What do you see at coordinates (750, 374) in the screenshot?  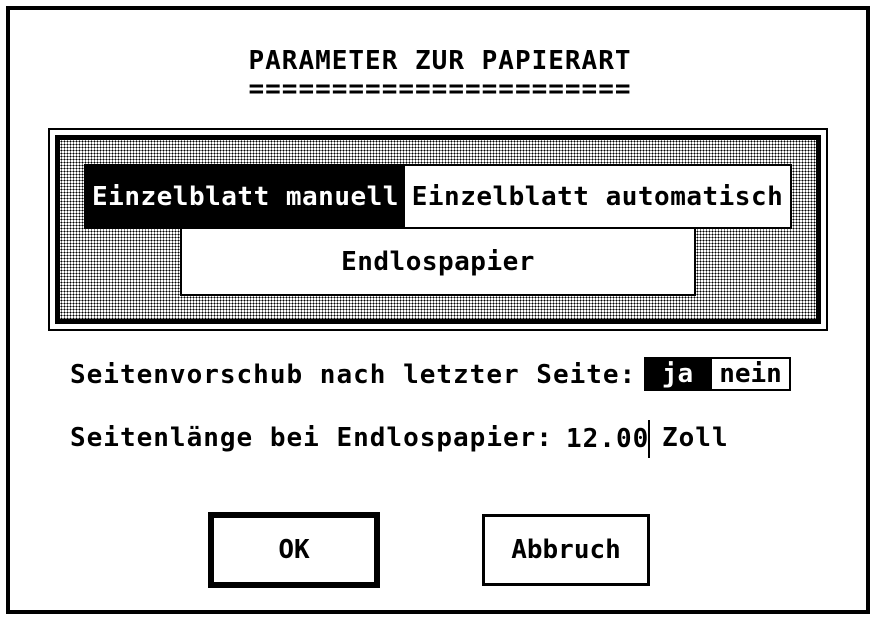 I see `form-feed-no-toggle: nein` at bounding box center [750, 374].